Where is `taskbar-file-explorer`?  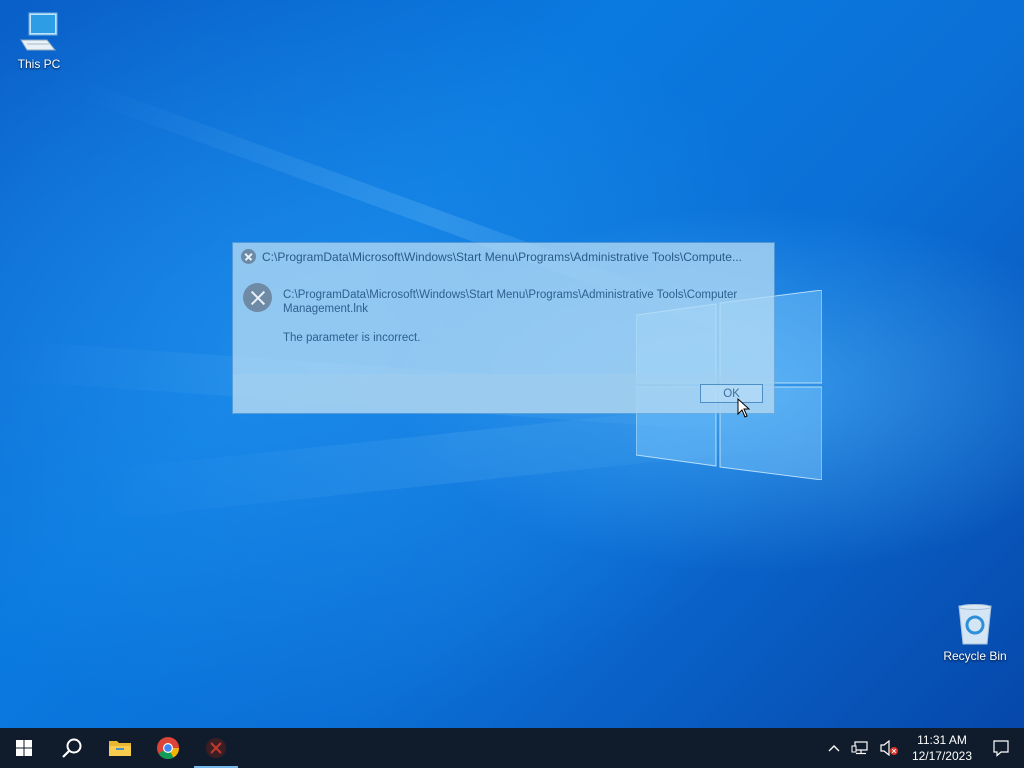
taskbar-file-explorer is located at coordinates (120, 748).